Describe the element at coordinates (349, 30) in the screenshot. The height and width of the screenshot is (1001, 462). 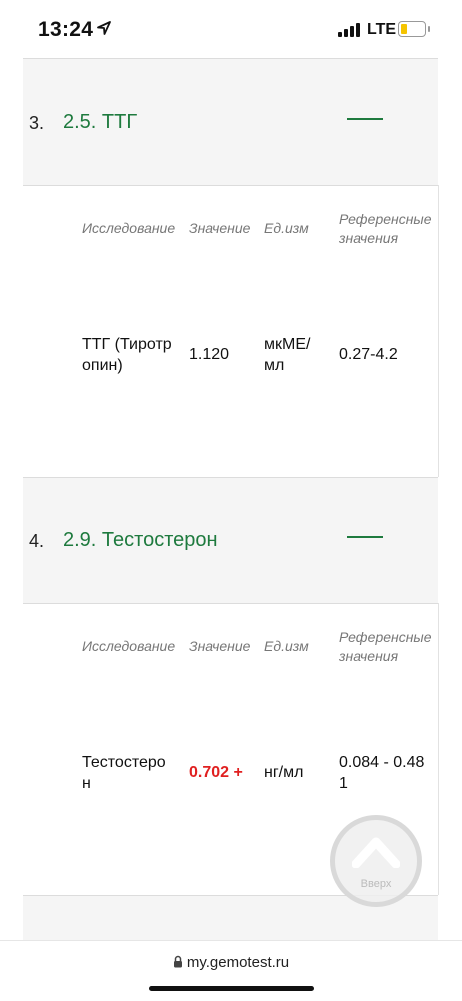
I see `cellular-signal-icon` at that location.